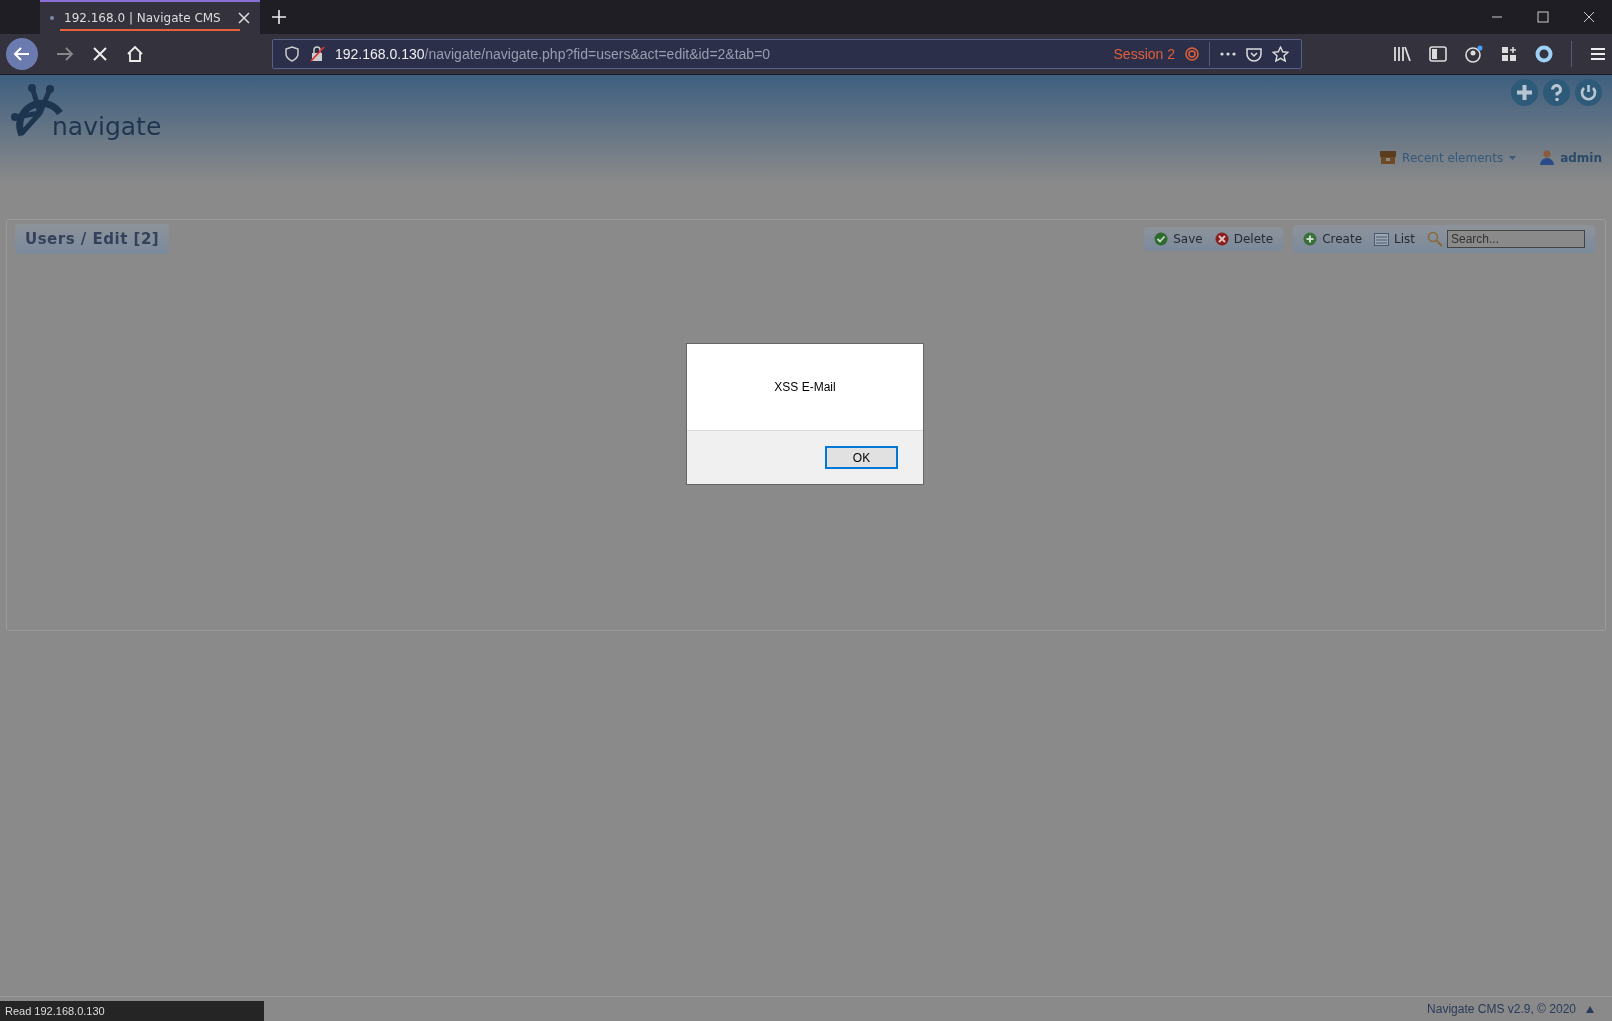  Describe the element at coordinates (1280, 54) in the screenshot. I see `star-icon` at that location.